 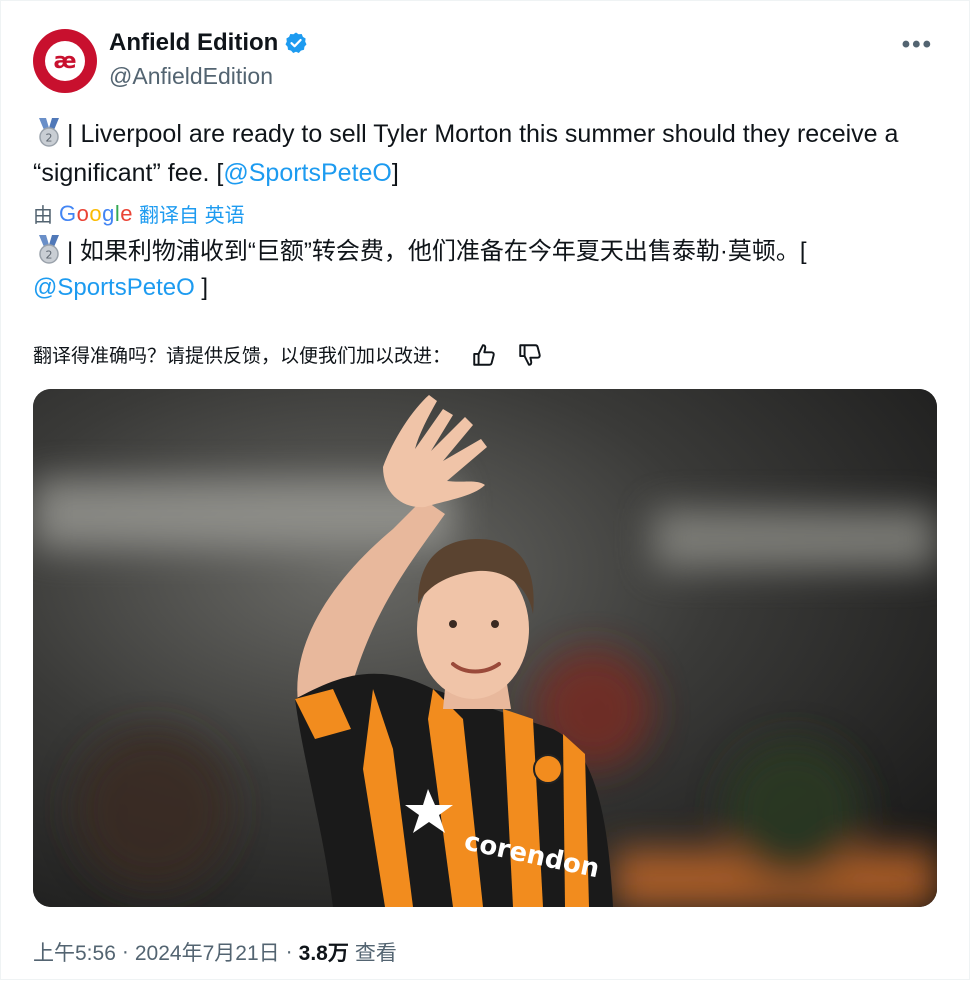 I want to click on translation-feedback: 翻译得准确吗？请提供反馈，以便我们加以改进：, so click(x=288, y=354).